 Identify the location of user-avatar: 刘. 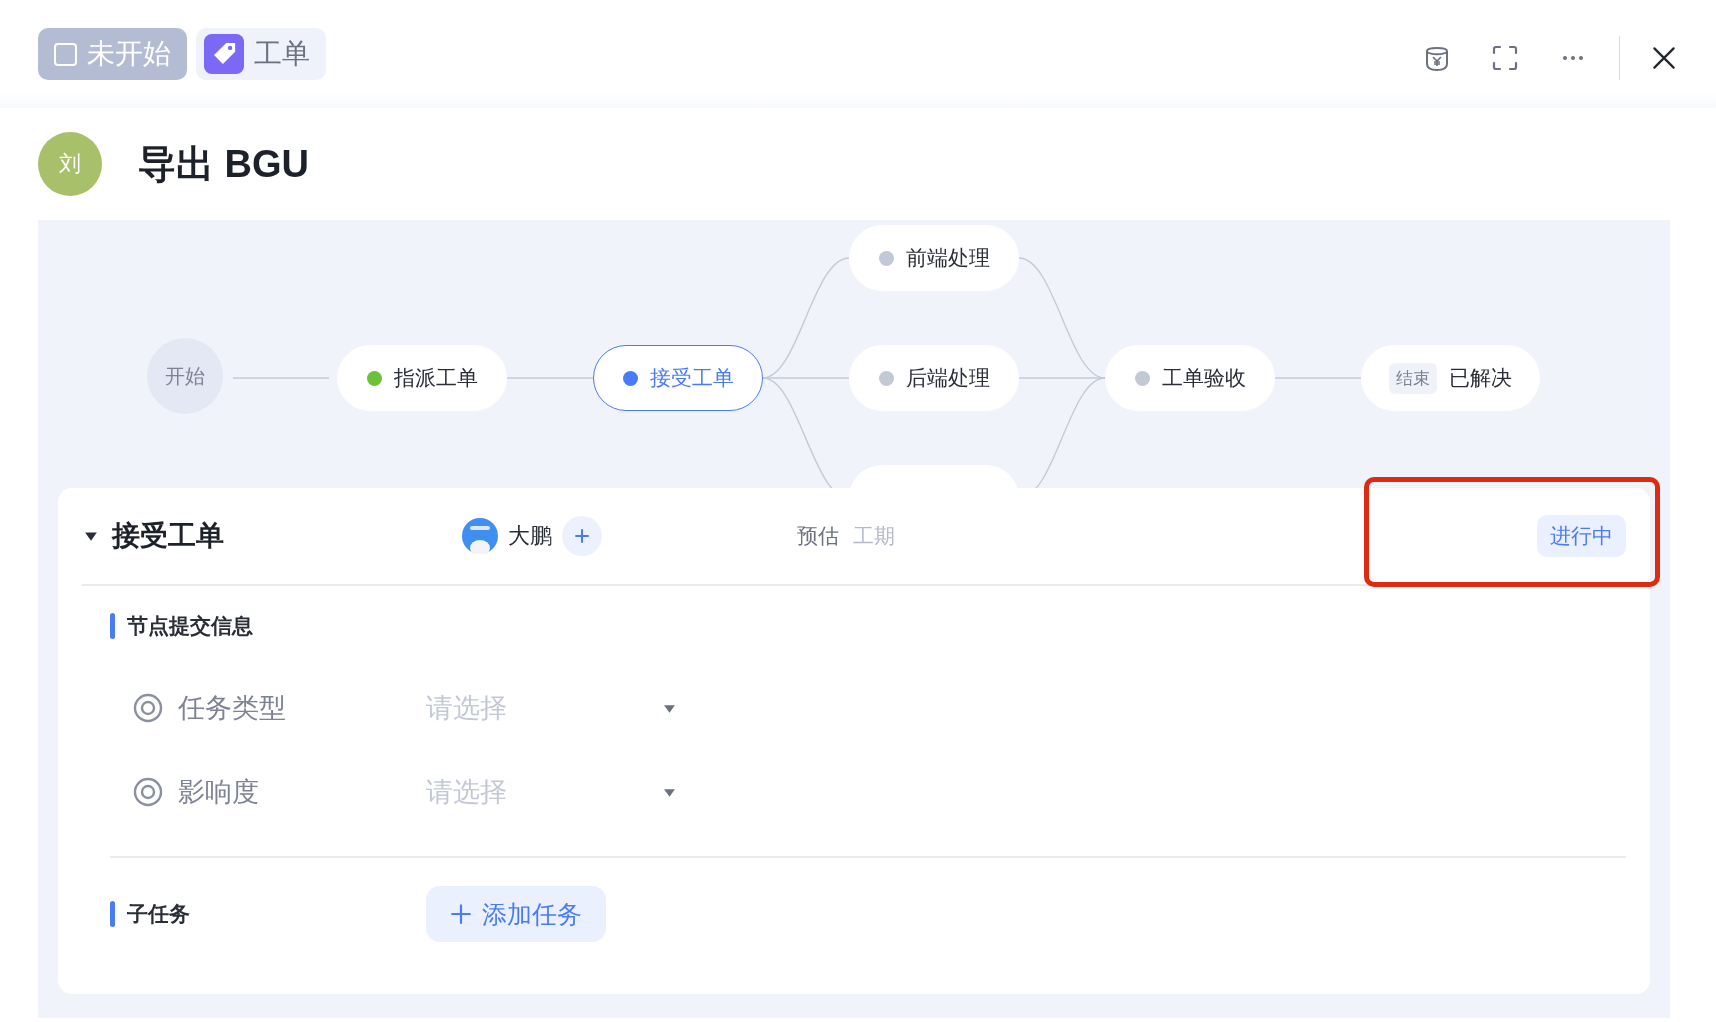
(70, 164).